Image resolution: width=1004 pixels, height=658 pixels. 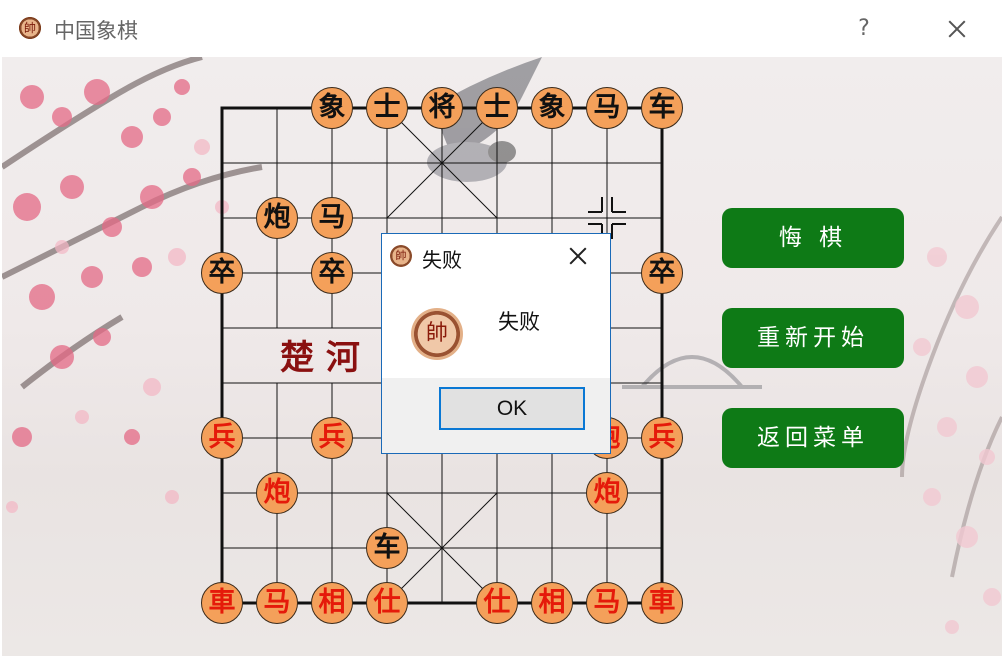 I want to click on undo-button: 悔 棋, so click(x=813, y=238).